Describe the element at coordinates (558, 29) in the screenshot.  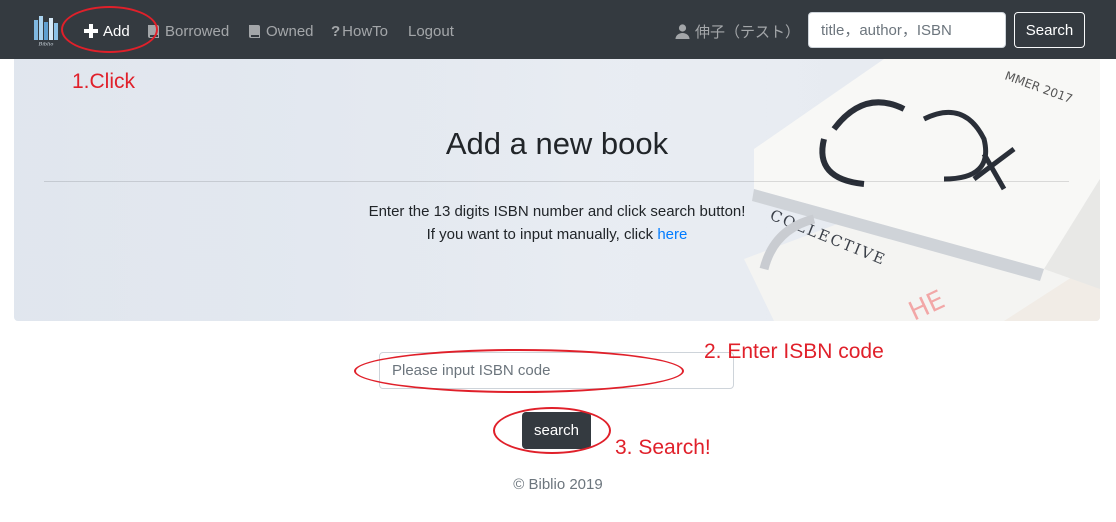
I see `navbar: Biblio Add Borrowed Owned ? HowTo Logout` at that location.